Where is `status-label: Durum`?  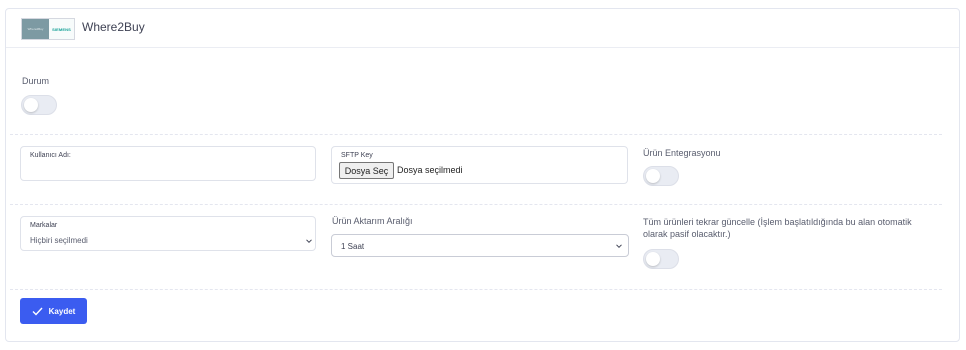 status-label: Durum is located at coordinates (36, 81).